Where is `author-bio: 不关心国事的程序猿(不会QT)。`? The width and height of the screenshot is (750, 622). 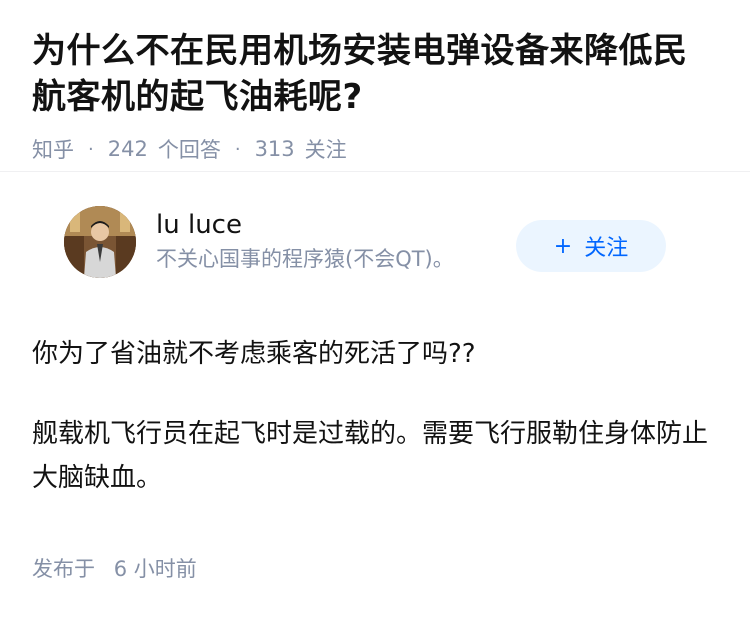 author-bio: 不关心国事的程序猿(不会QT)。 is located at coordinates (305, 259).